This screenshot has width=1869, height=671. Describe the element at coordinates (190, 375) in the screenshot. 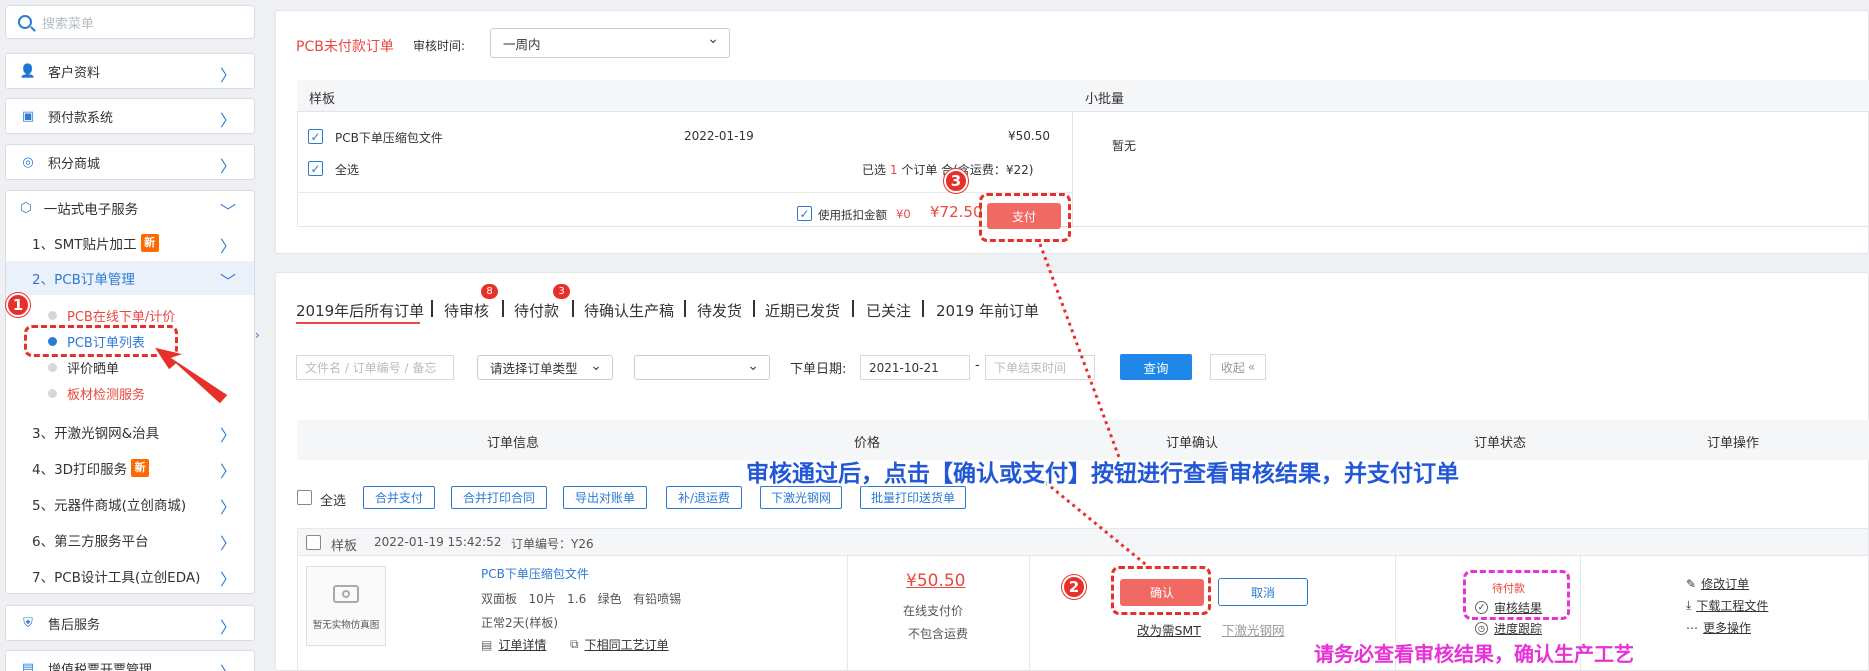

I see `arrow-to-menu-icon` at that location.